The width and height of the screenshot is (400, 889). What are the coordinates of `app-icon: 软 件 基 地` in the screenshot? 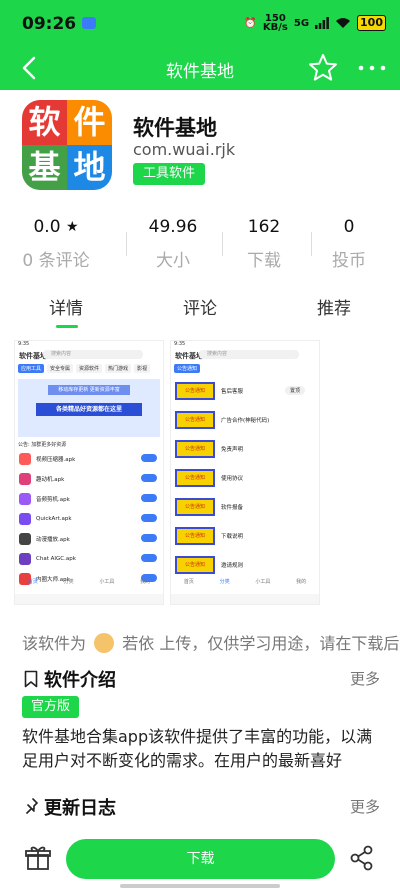 It's located at (67, 145).